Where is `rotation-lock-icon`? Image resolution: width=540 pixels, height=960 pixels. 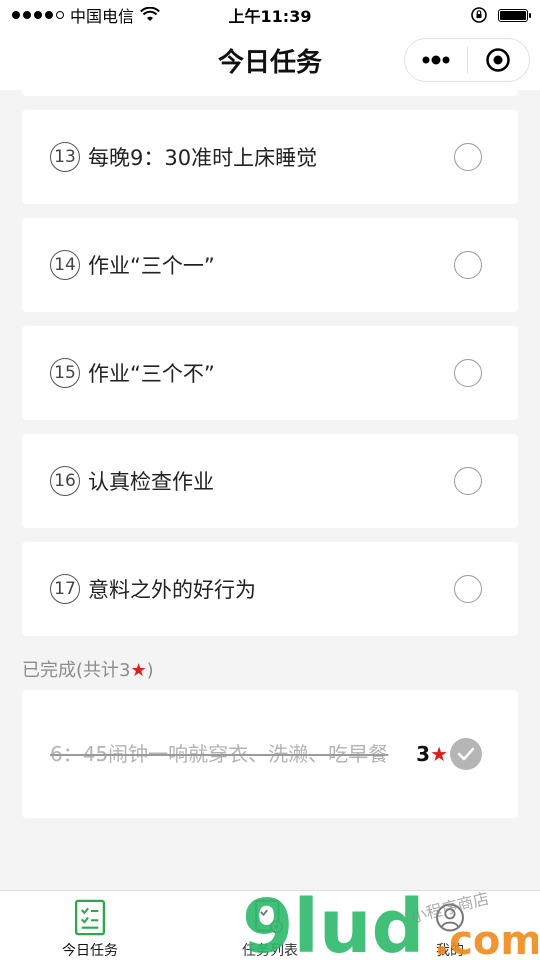
rotation-lock-icon is located at coordinates (479, 15).